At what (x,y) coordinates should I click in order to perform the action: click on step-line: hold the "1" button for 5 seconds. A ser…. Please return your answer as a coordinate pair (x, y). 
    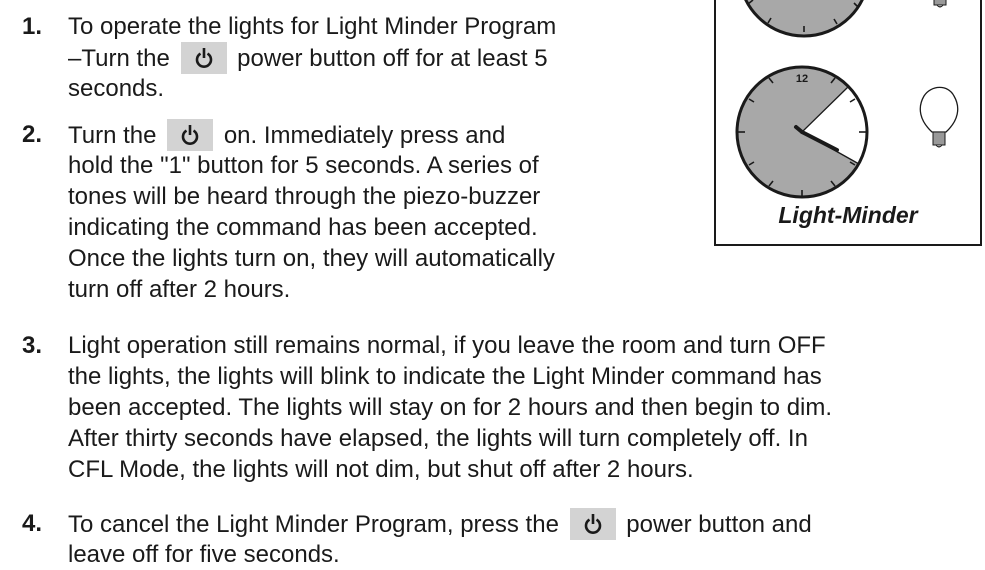
    Looking at the image, I should click on (303, 165).